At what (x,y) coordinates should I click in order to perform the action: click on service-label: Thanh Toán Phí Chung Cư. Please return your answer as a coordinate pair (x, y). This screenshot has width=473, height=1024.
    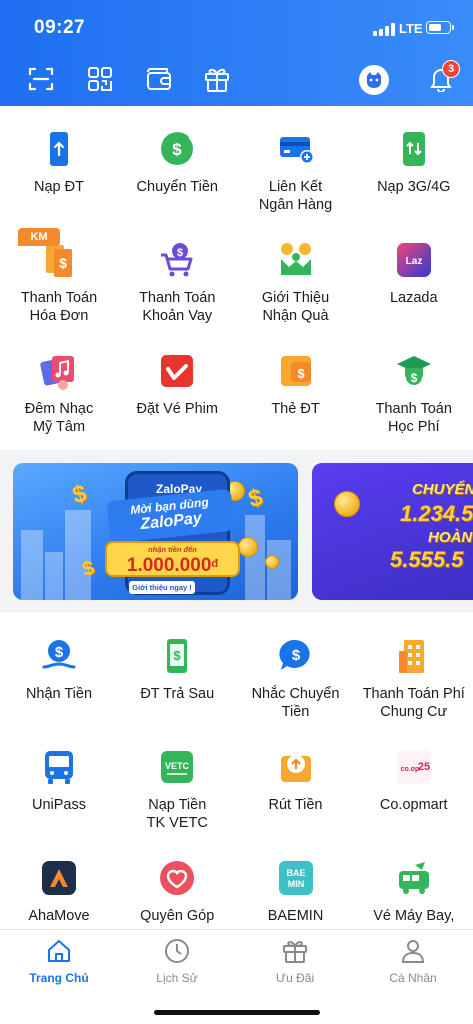
    Looking at the image, I should click on (413, 703).